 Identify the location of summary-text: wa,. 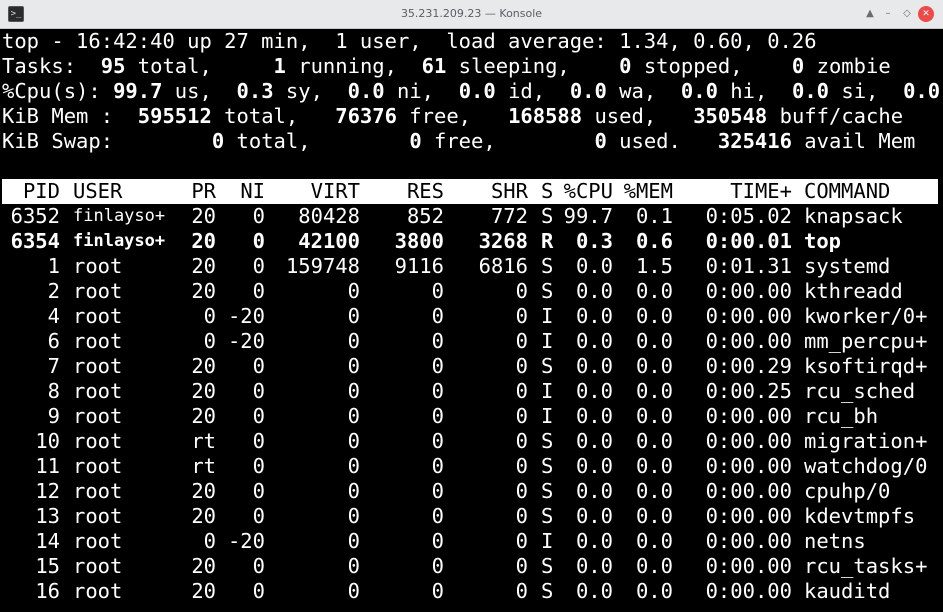
(643, 91).